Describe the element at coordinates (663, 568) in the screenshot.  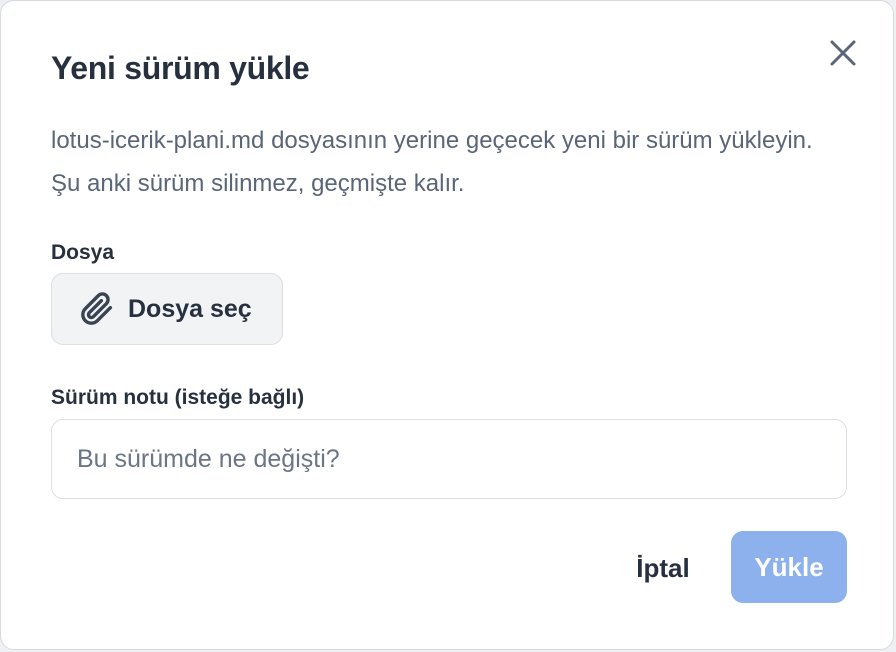
I see `cancel-button: İptal` at that location.